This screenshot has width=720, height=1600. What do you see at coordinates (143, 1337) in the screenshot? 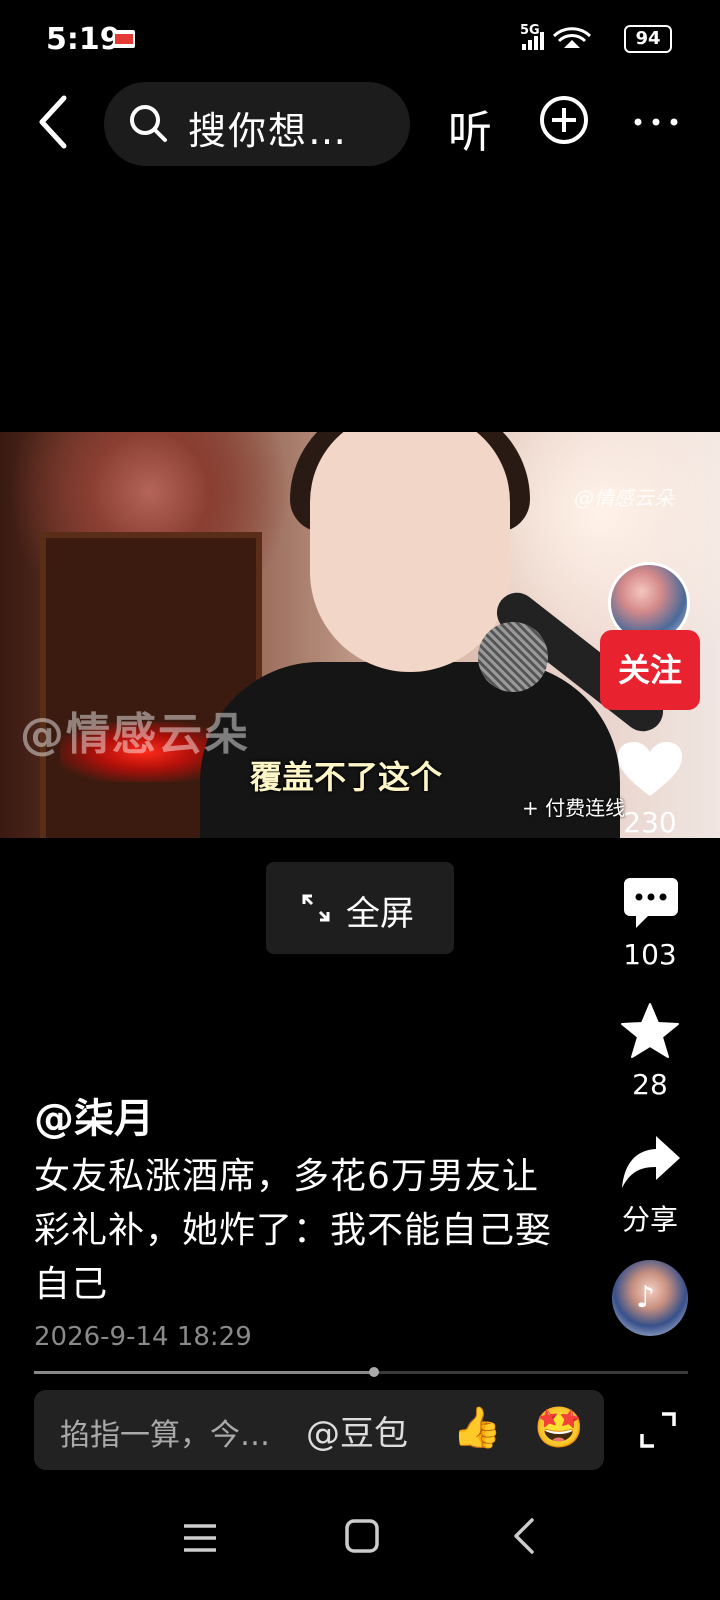
I see `post-date: 2026-9-14 18:29` at bounding box center [143, 1337].